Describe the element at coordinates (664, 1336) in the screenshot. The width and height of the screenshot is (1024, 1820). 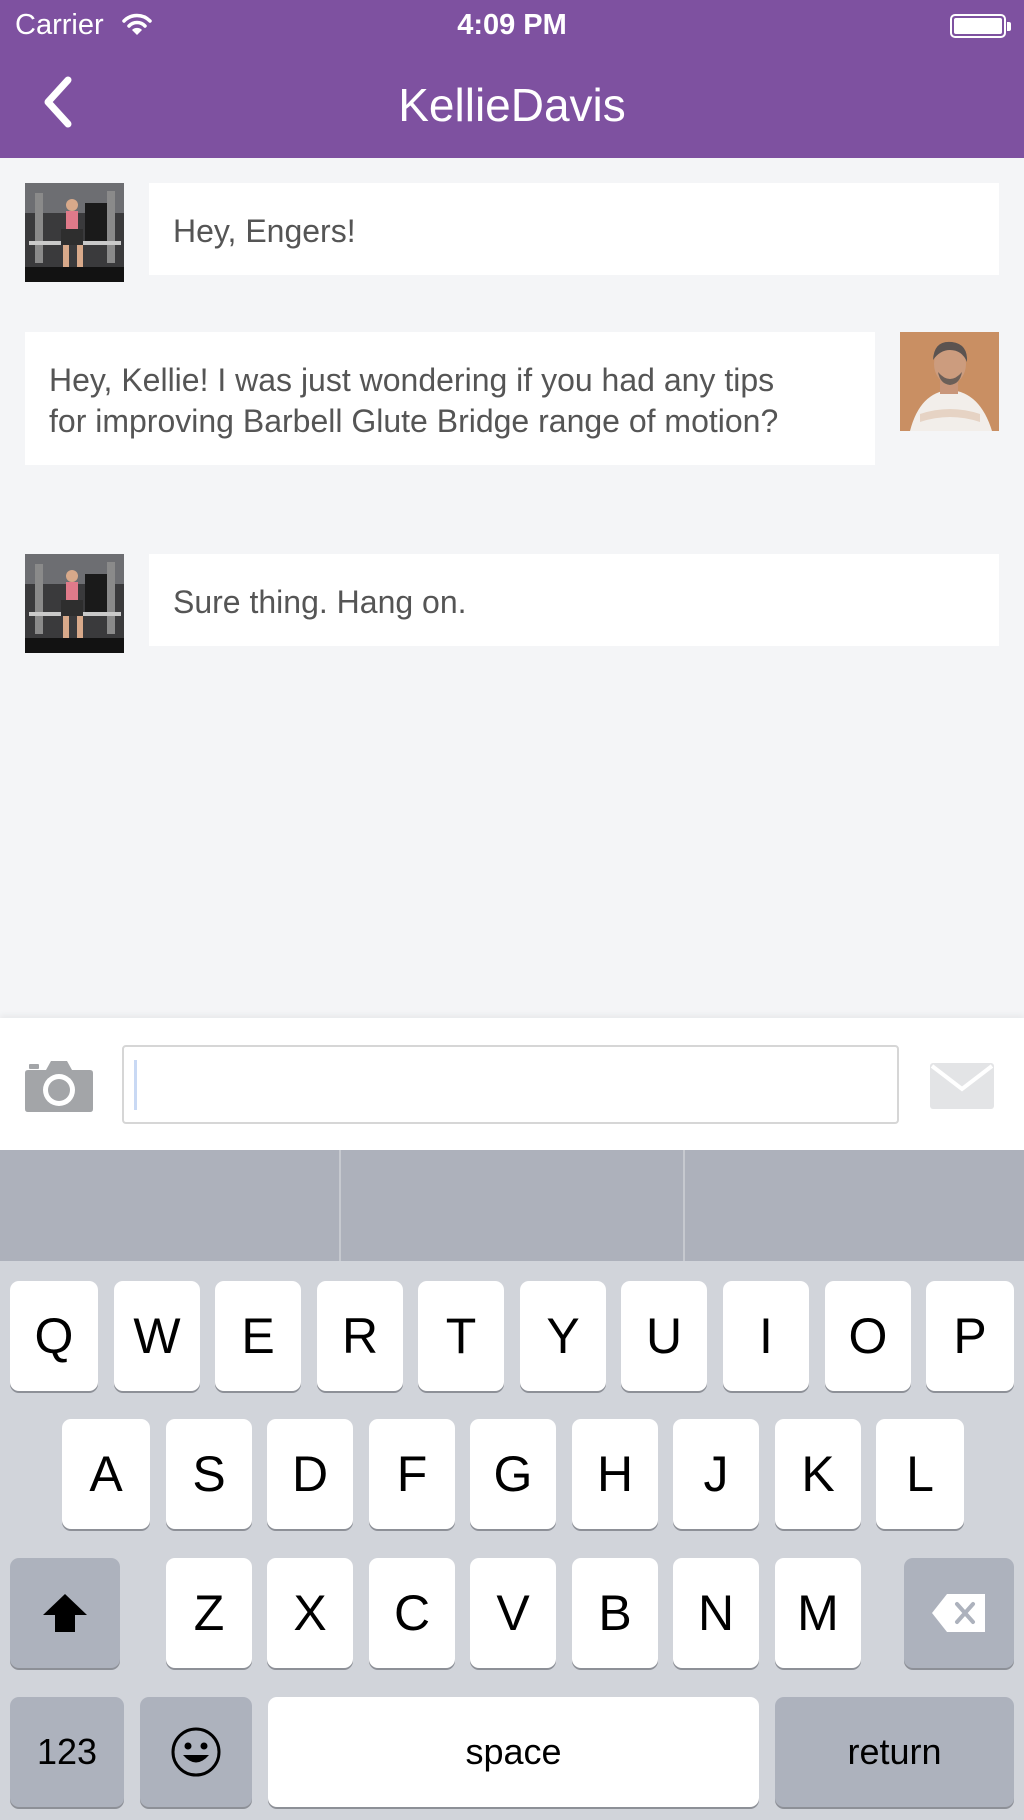
I see `key-u: U` at that location.